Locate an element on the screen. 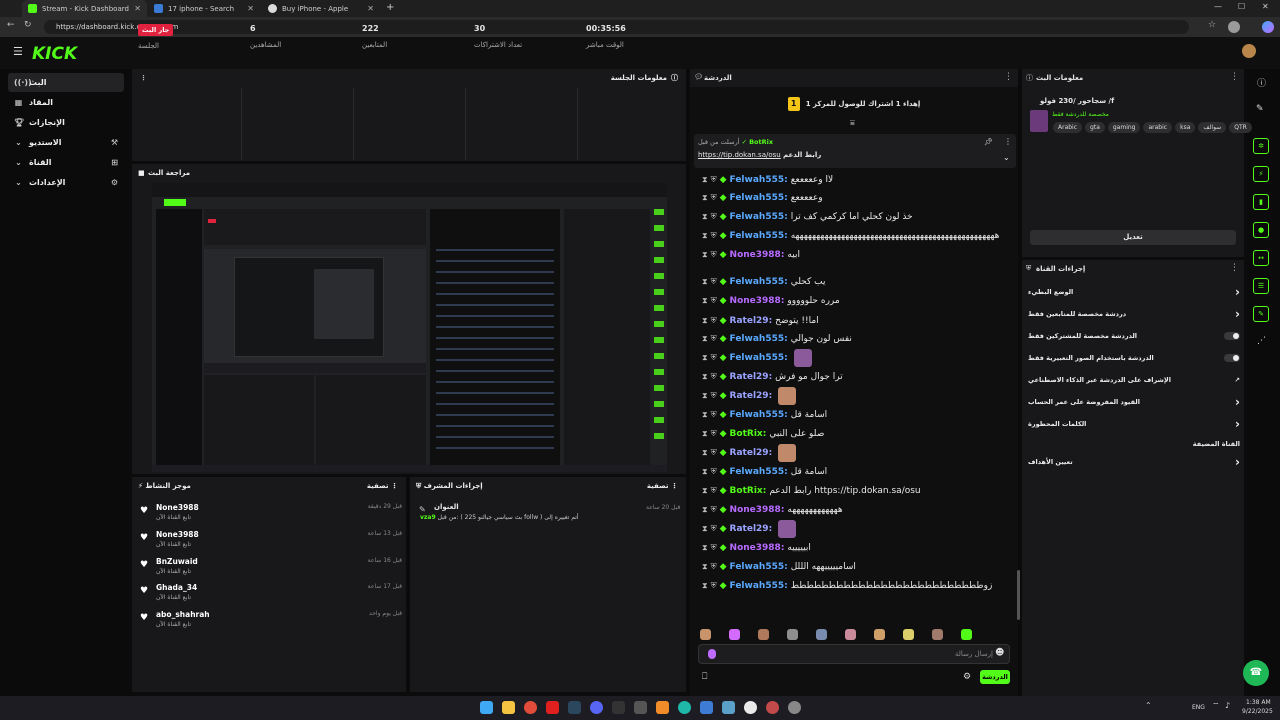  pin-icon: ⩸ is located at coordinates (852, 123).